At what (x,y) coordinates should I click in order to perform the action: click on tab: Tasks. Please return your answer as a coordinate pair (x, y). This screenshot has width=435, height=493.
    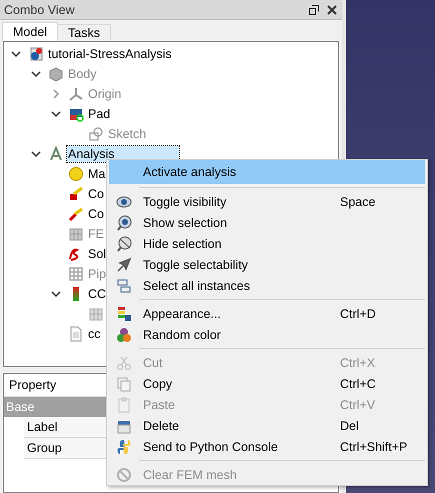
    Looking at the image, I should click on (84, 32).